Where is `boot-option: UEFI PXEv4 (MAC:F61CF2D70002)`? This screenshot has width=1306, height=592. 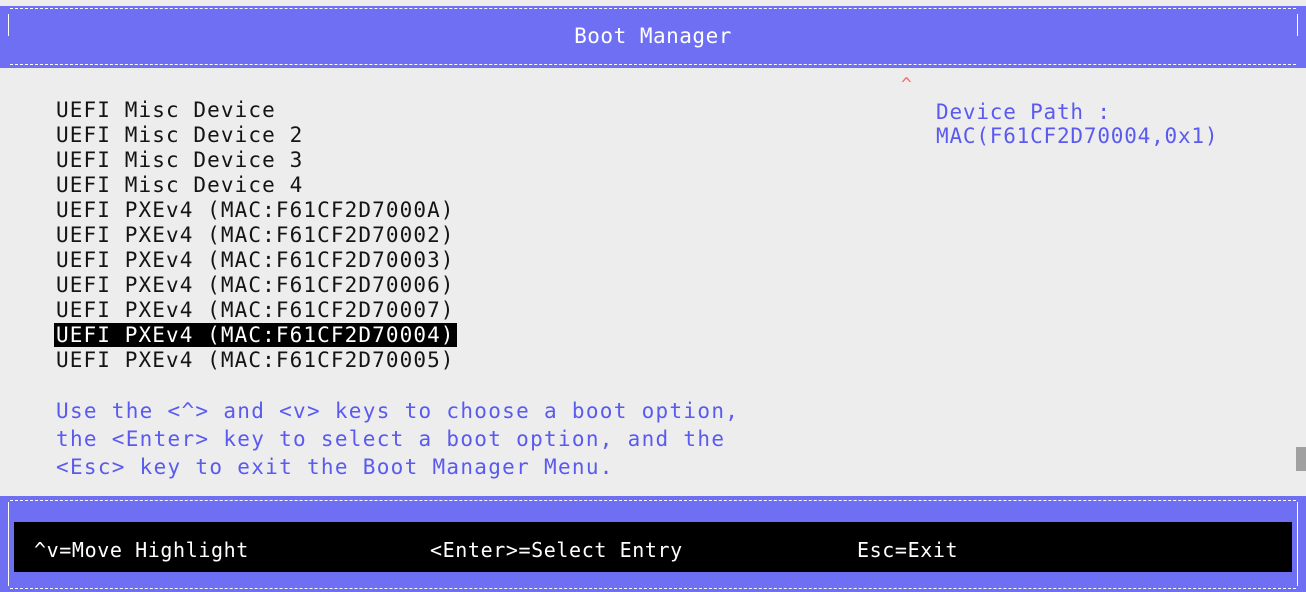
boot-option: UEFI PXEv4 (MAC:F61CF2D70002) is located at coordinates (256, 235).